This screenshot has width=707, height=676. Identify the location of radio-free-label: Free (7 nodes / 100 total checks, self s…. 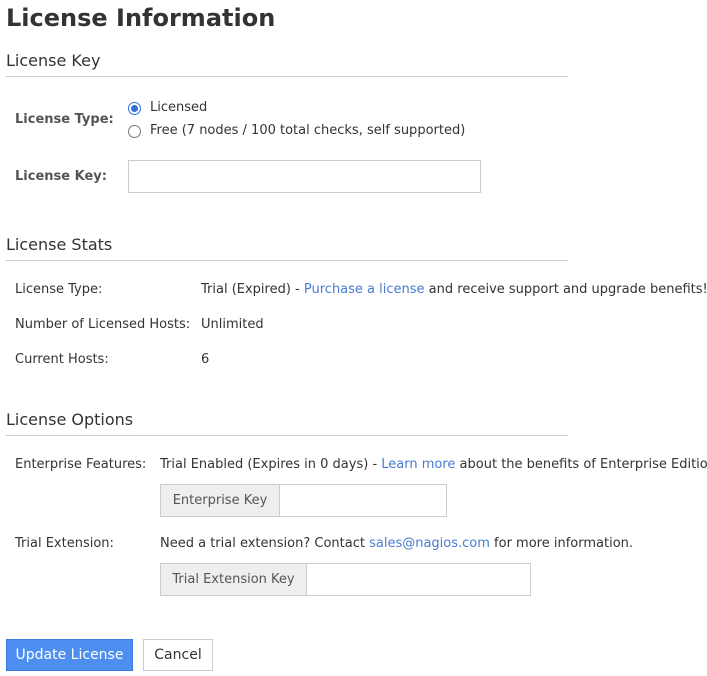
(307, 131).